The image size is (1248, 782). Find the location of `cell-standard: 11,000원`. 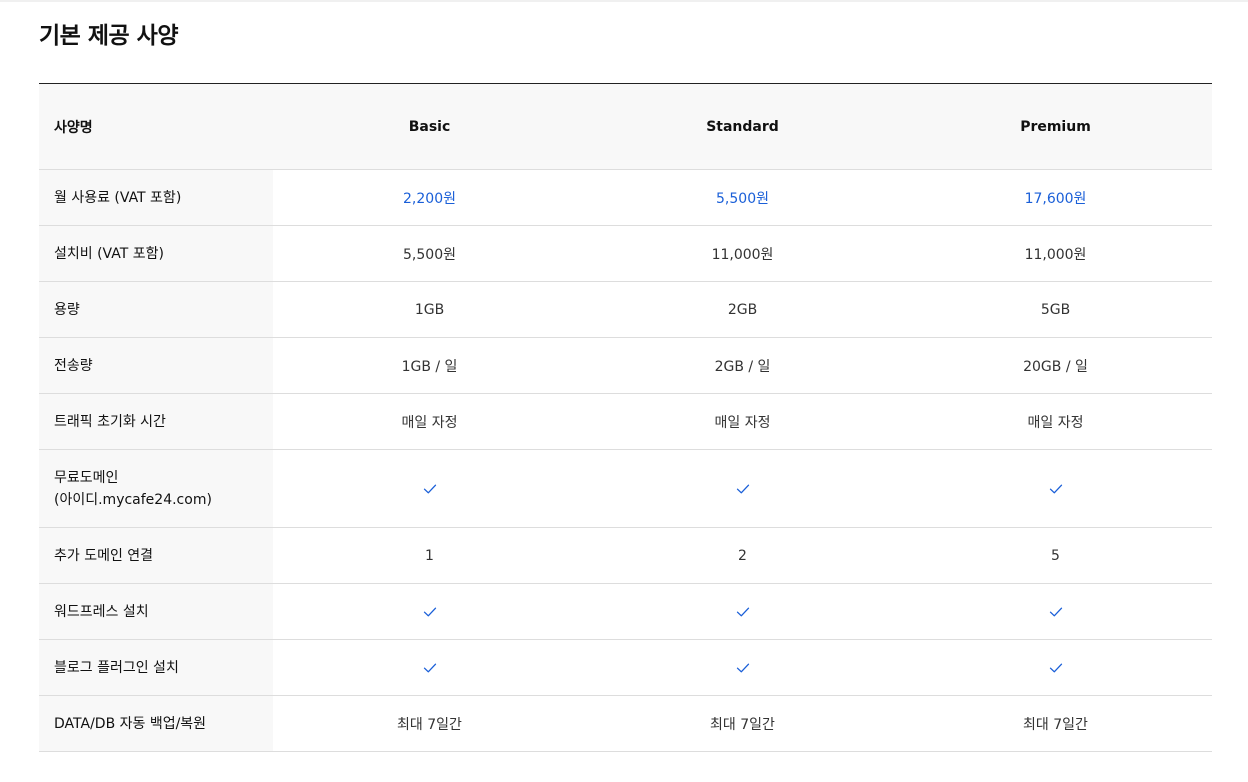

cell-standard: 11,000원 is located at coordinates (742, 253).